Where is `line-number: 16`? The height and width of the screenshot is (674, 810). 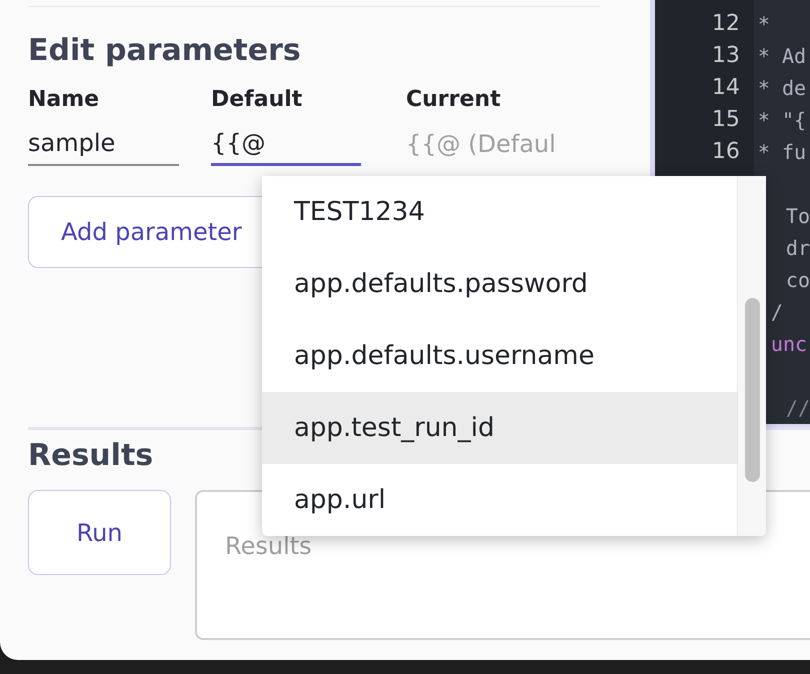
line-number: 16 is located at coordinates (726, 151).